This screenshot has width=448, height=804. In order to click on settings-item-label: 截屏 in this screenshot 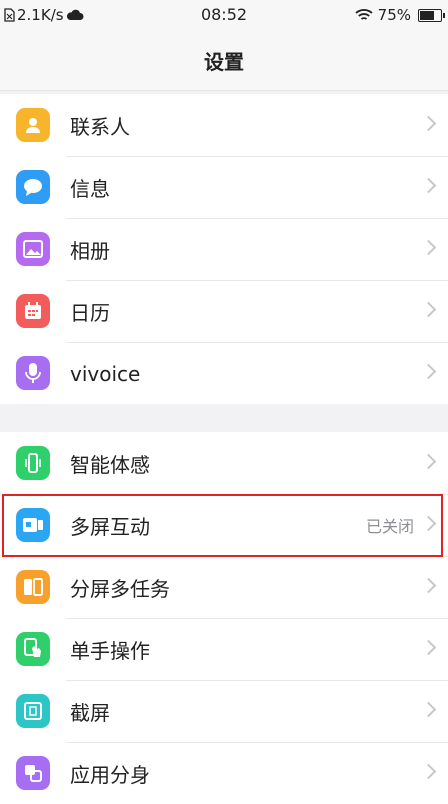, I will do `click(90, 713)`.